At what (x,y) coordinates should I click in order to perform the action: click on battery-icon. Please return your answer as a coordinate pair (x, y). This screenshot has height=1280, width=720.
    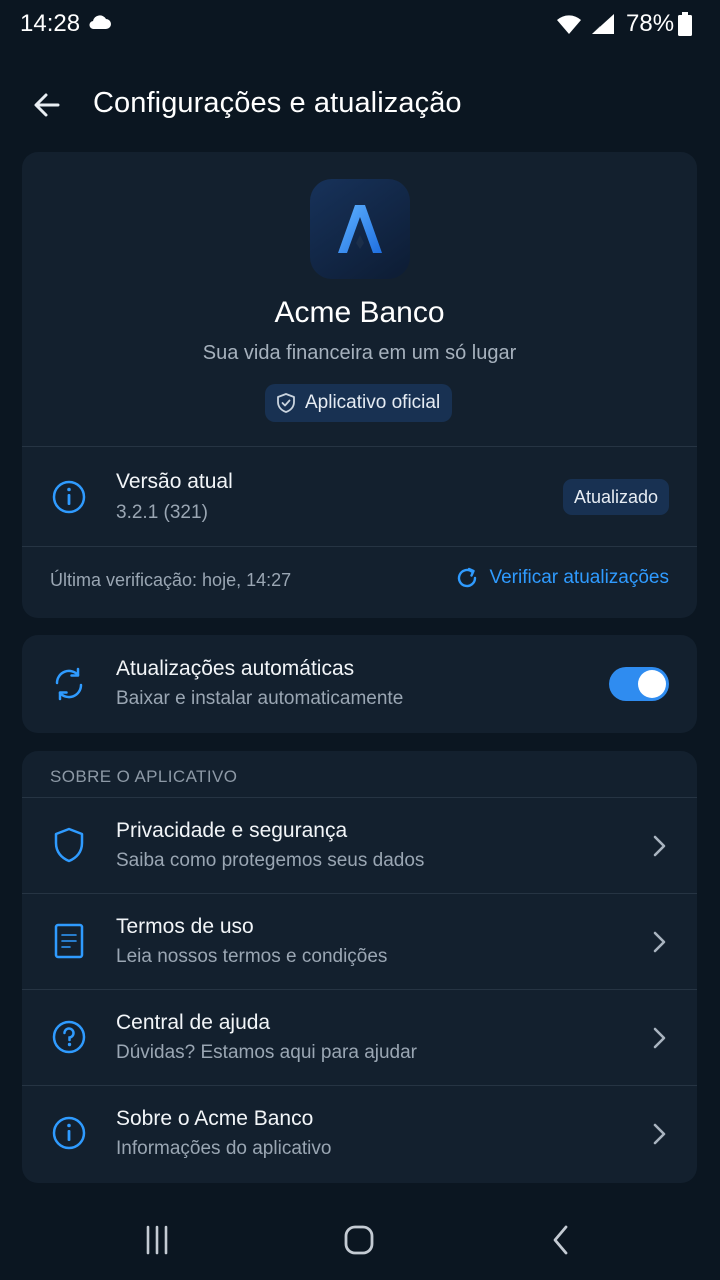
    Looking at the image, I should click on (685, 24).